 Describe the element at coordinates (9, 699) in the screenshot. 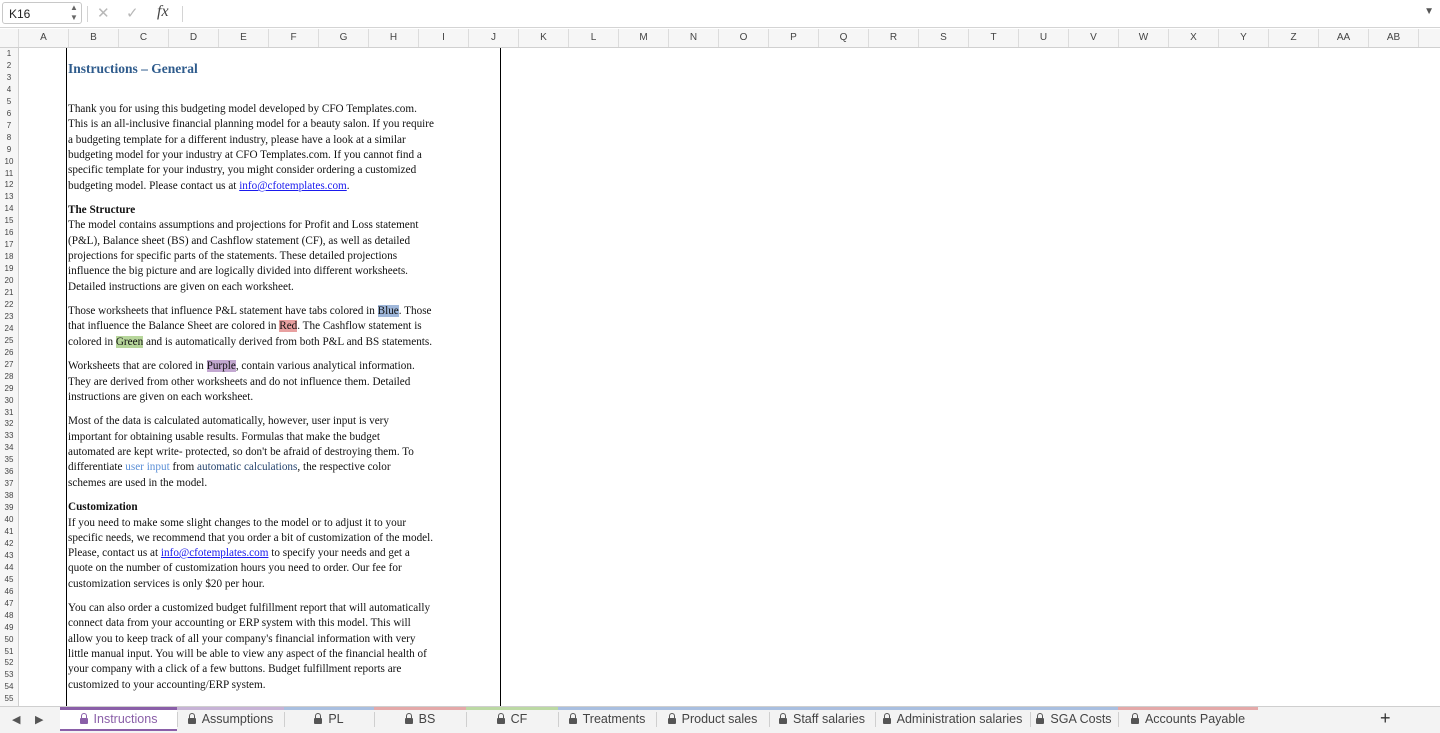

I see `row-header-55: 55` at that location.